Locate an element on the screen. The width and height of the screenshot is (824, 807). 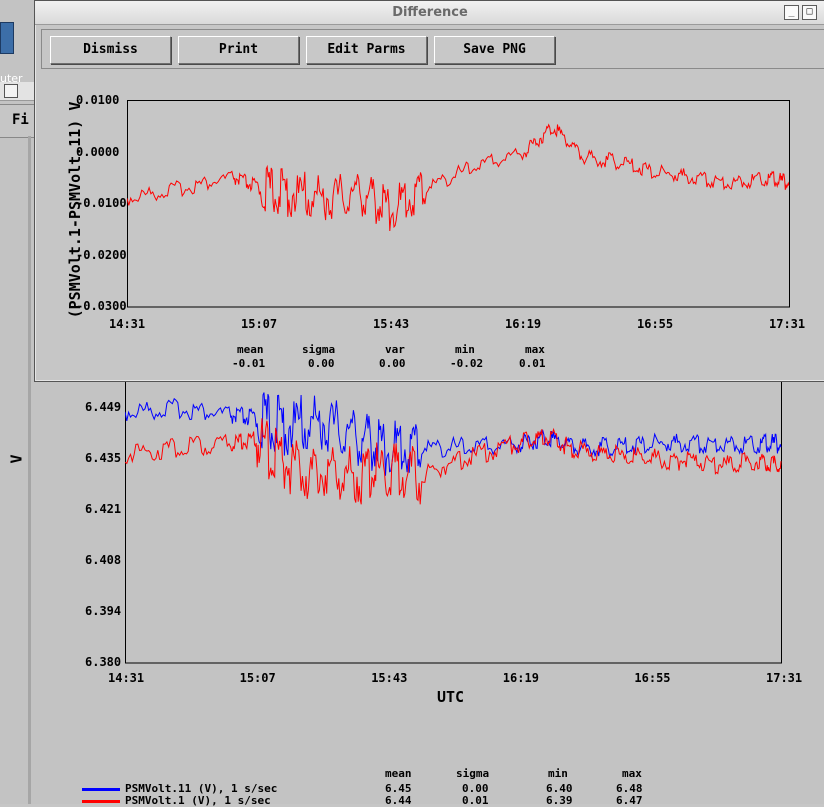
dialog-titlebar: Difference _ □ is located at coordinates (429, 13).